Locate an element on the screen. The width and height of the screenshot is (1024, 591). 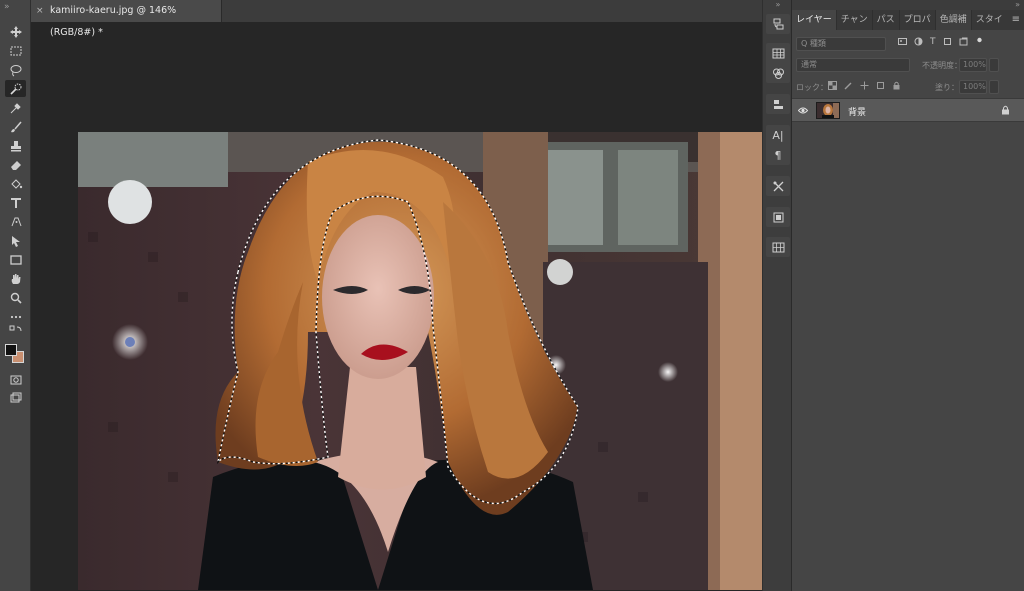
tool-presets-icon is located at coordinates (778, 186).